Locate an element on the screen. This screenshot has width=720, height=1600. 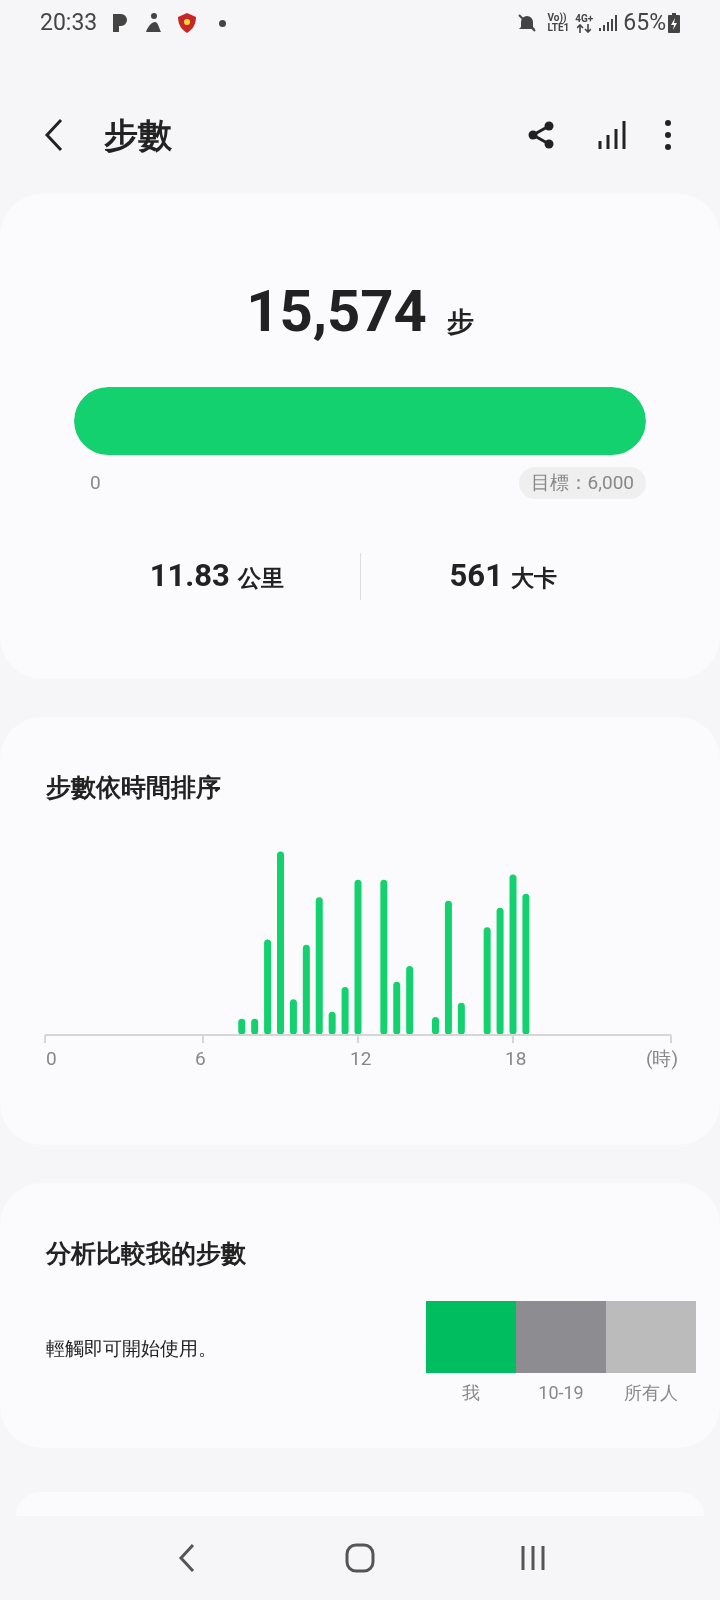
signal-icon is located at coordinates (608, 23).